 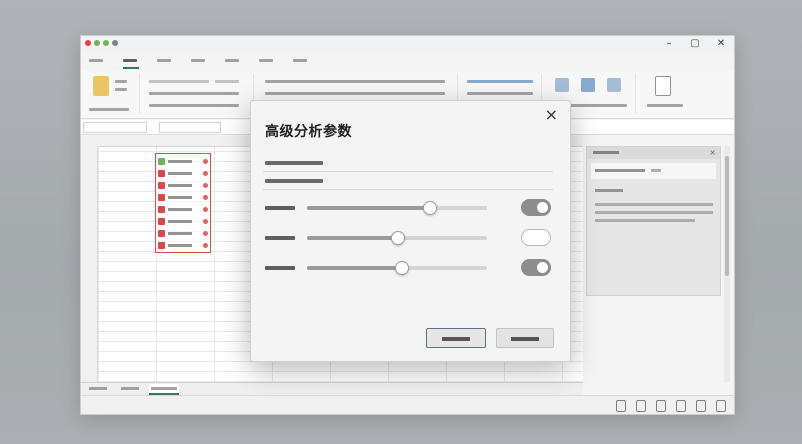 I want to click on confirm-button, so click(x=456, y=338).